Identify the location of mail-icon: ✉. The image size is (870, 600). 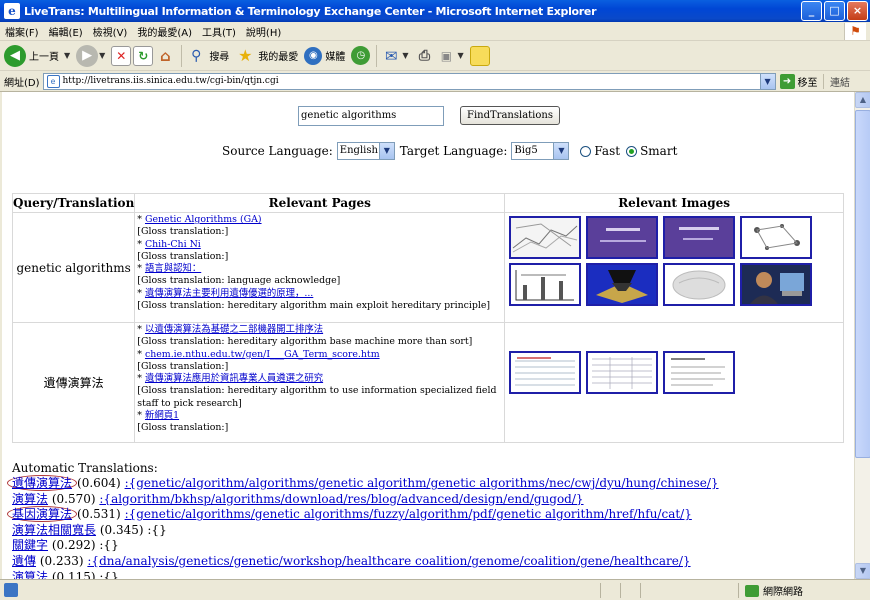
(391, 55).